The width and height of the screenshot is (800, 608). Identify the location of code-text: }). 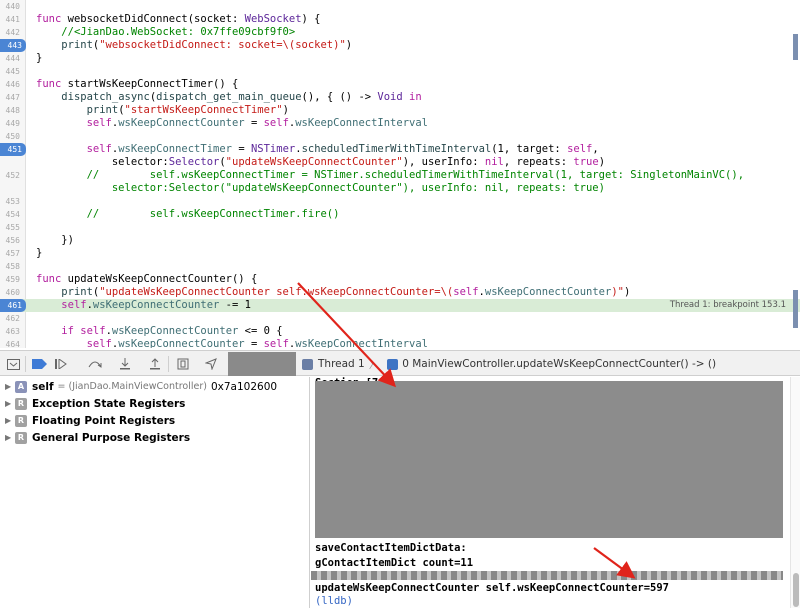
(55, 240).